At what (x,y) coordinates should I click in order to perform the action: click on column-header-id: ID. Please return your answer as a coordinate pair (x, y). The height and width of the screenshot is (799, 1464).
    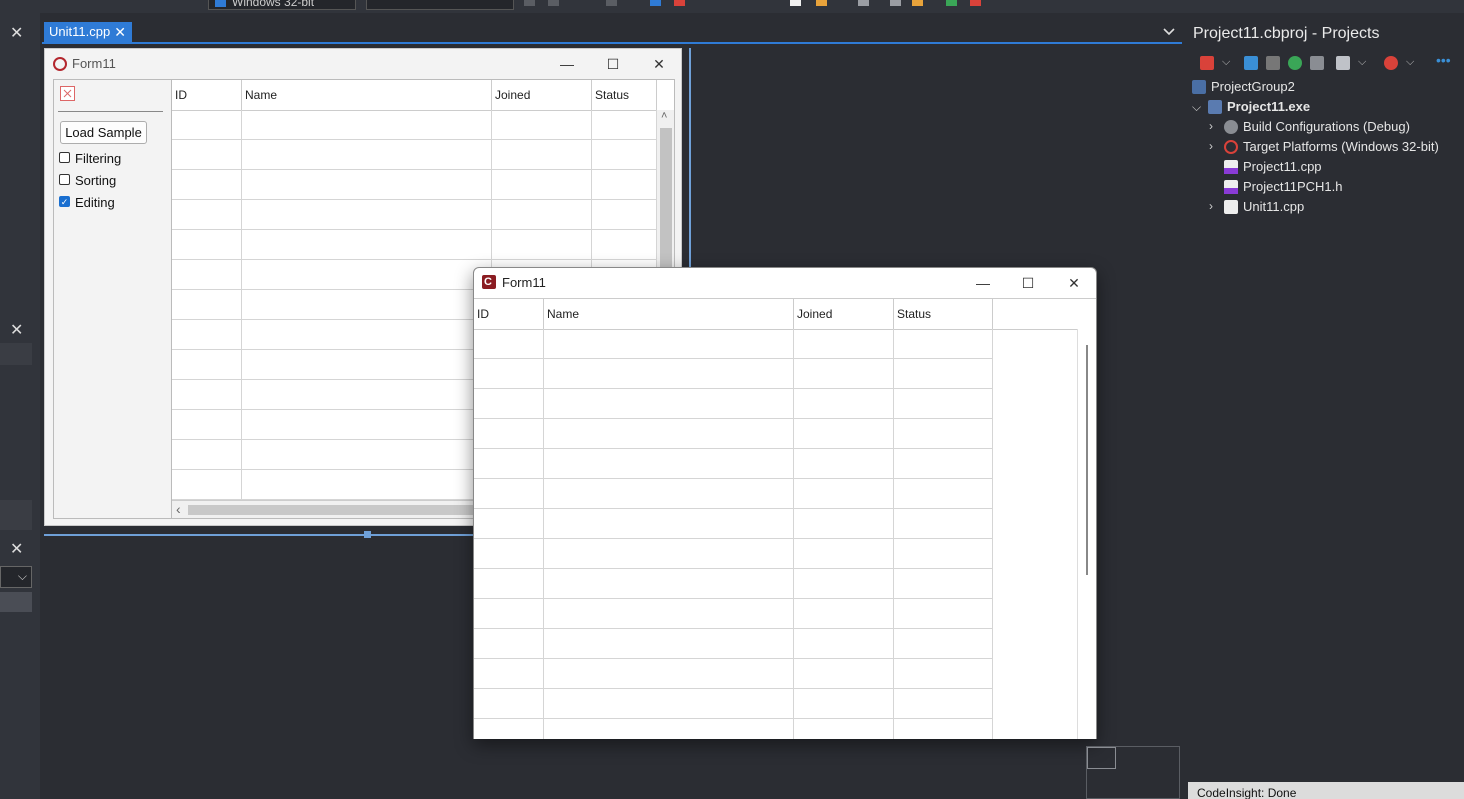
    Looking at the image, I should click on (509, 314).